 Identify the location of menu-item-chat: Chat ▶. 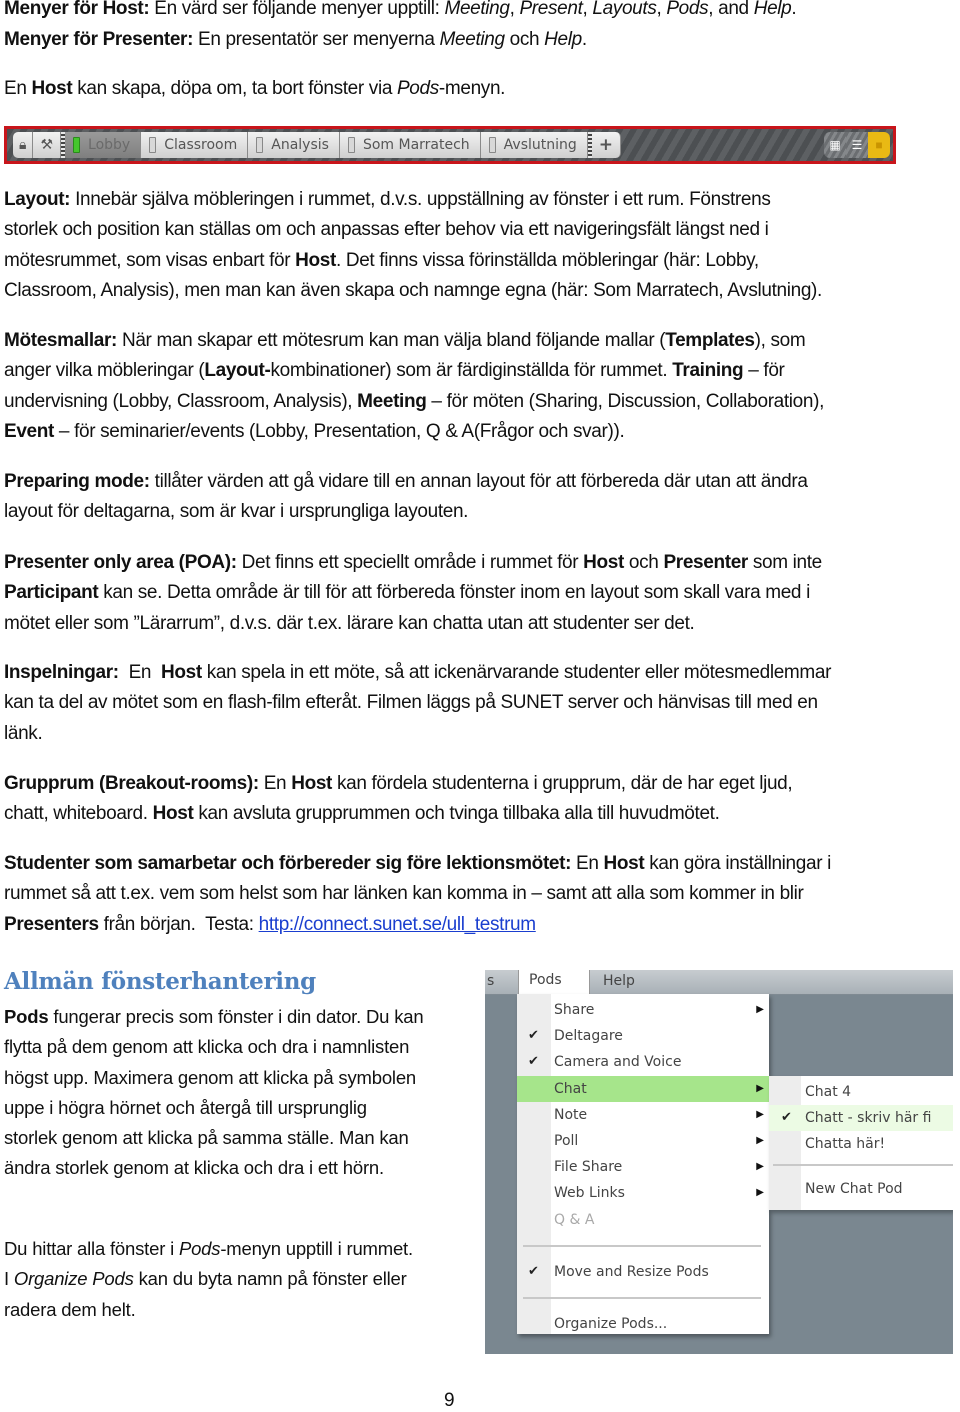
(643, 1088).